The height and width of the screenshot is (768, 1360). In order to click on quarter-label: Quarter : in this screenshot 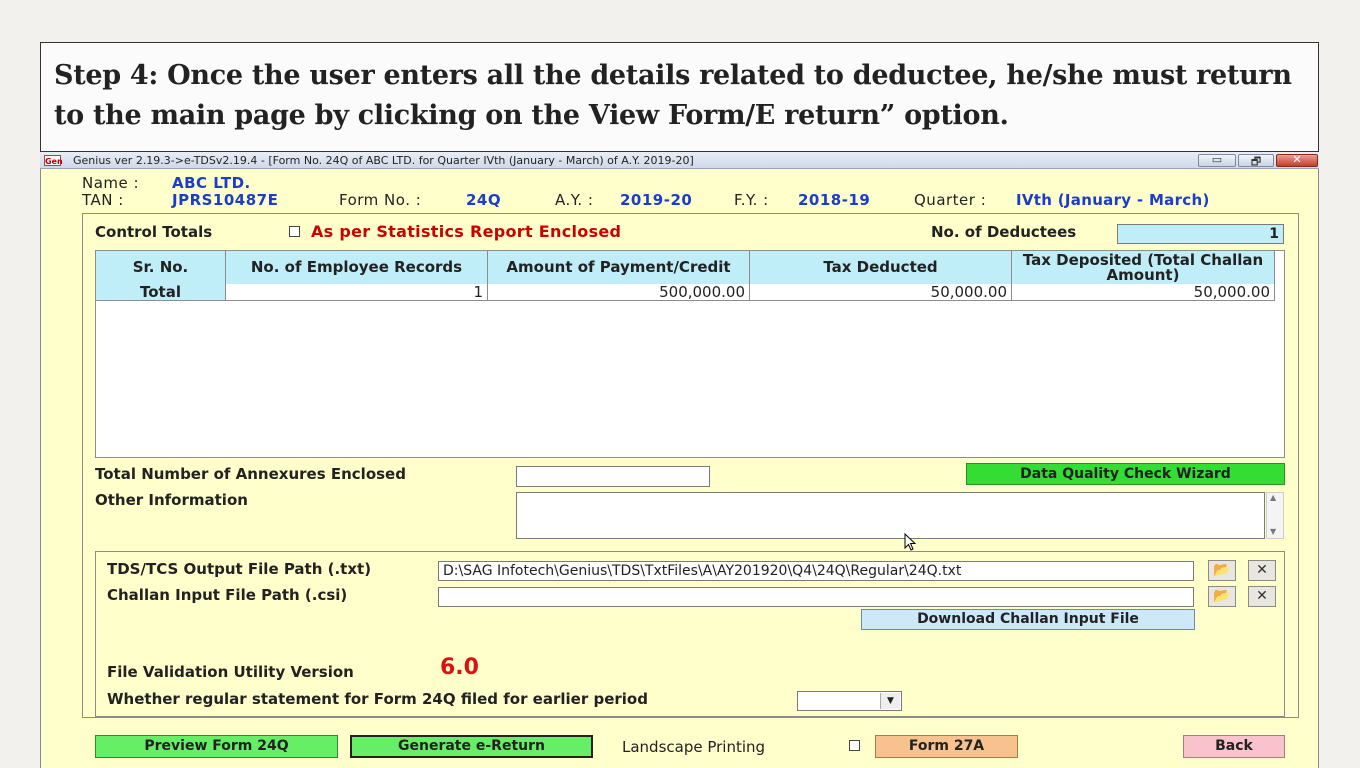, I will do `click(950, 200)`.